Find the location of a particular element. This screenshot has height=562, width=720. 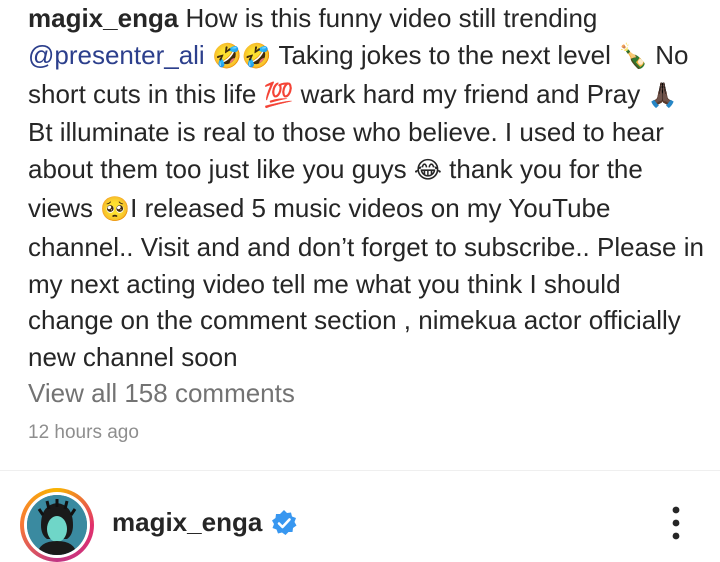

pray-emoji: 🙏🏿 is located at coordinates (662, 95).